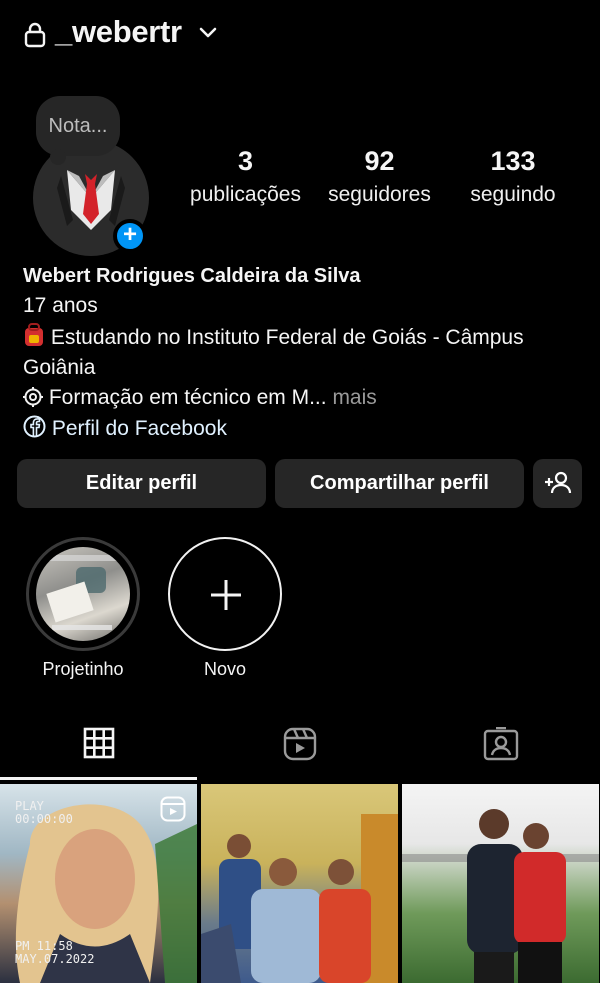  I want to click on tagged-icon, so click(501, 744).